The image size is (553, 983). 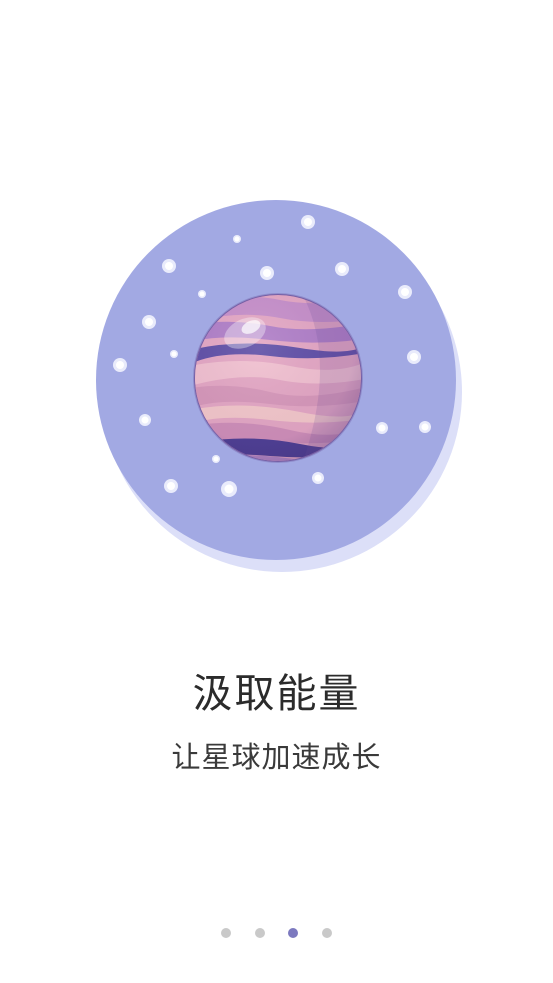 I want to click on page-subtitle: 让星球加速成长, so click(x=276, y=757).